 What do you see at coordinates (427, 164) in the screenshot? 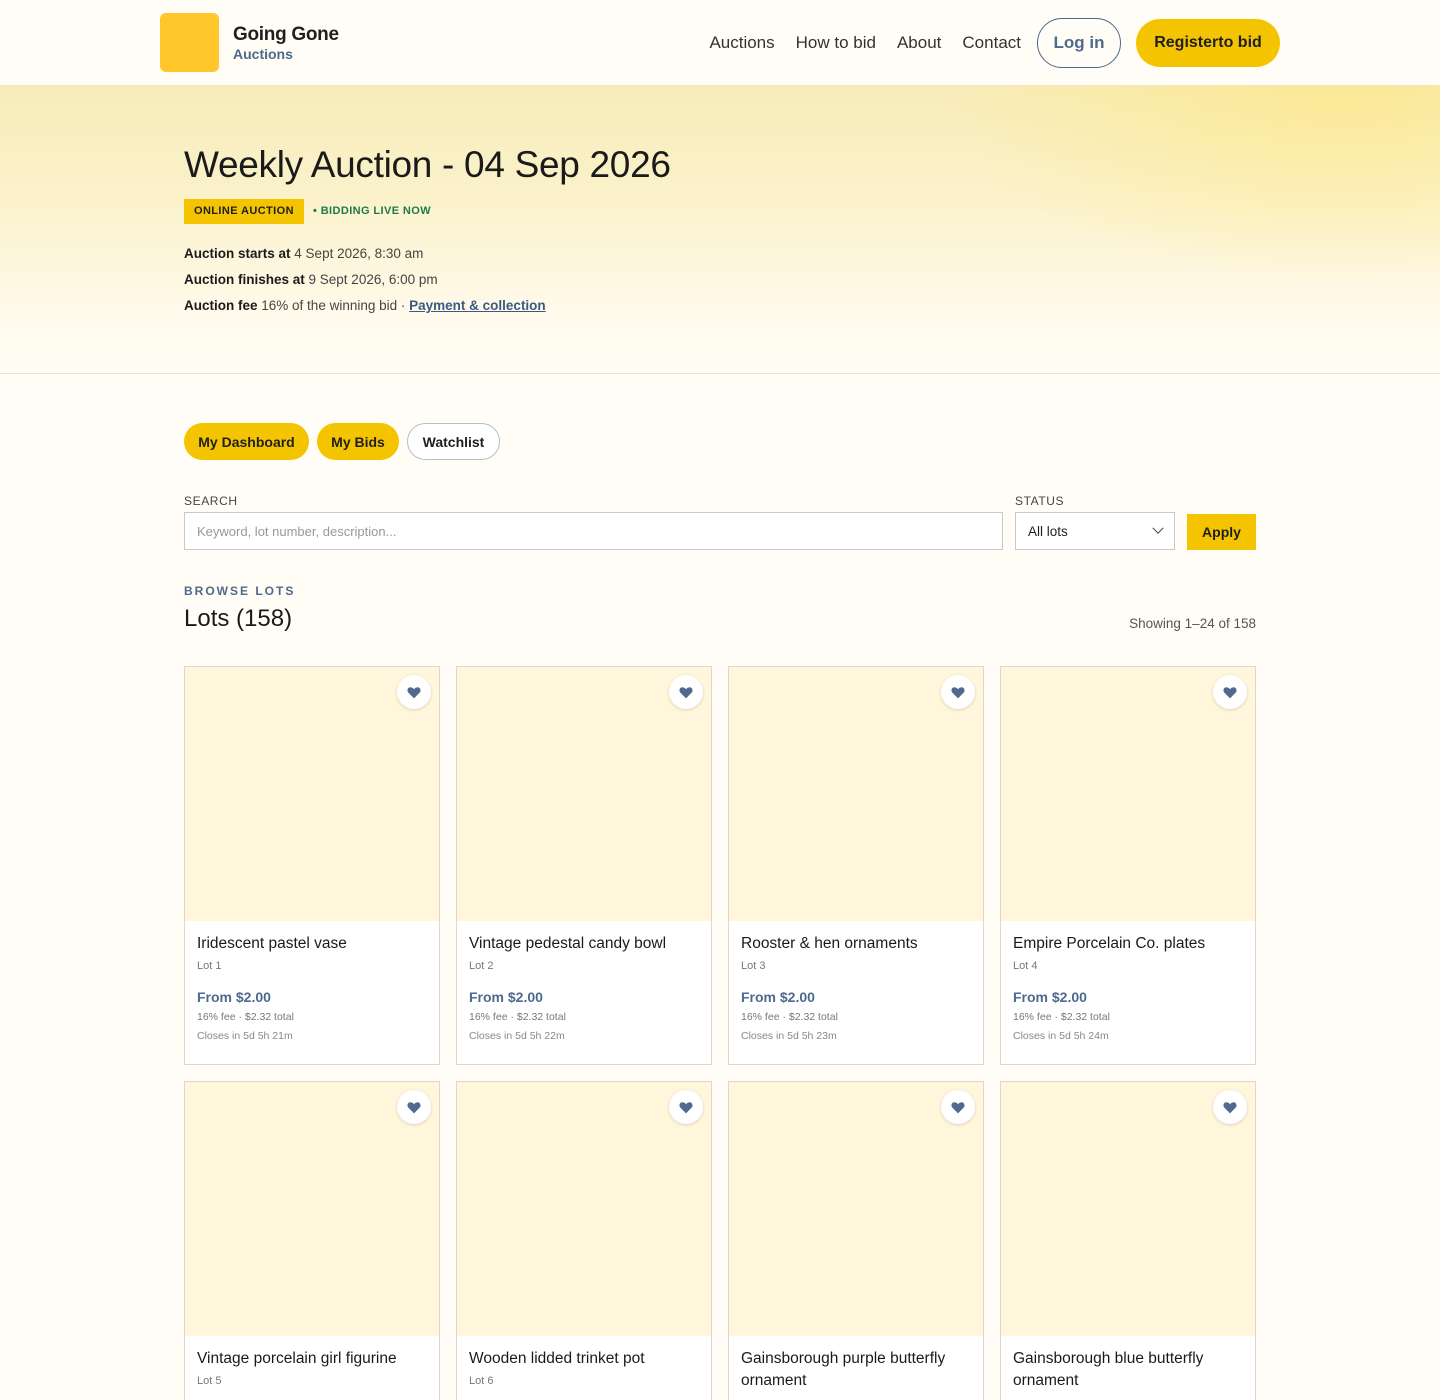
I see `page-title: Weekly Auction - 04 Sep 2026` at bounding box center [427, 164].